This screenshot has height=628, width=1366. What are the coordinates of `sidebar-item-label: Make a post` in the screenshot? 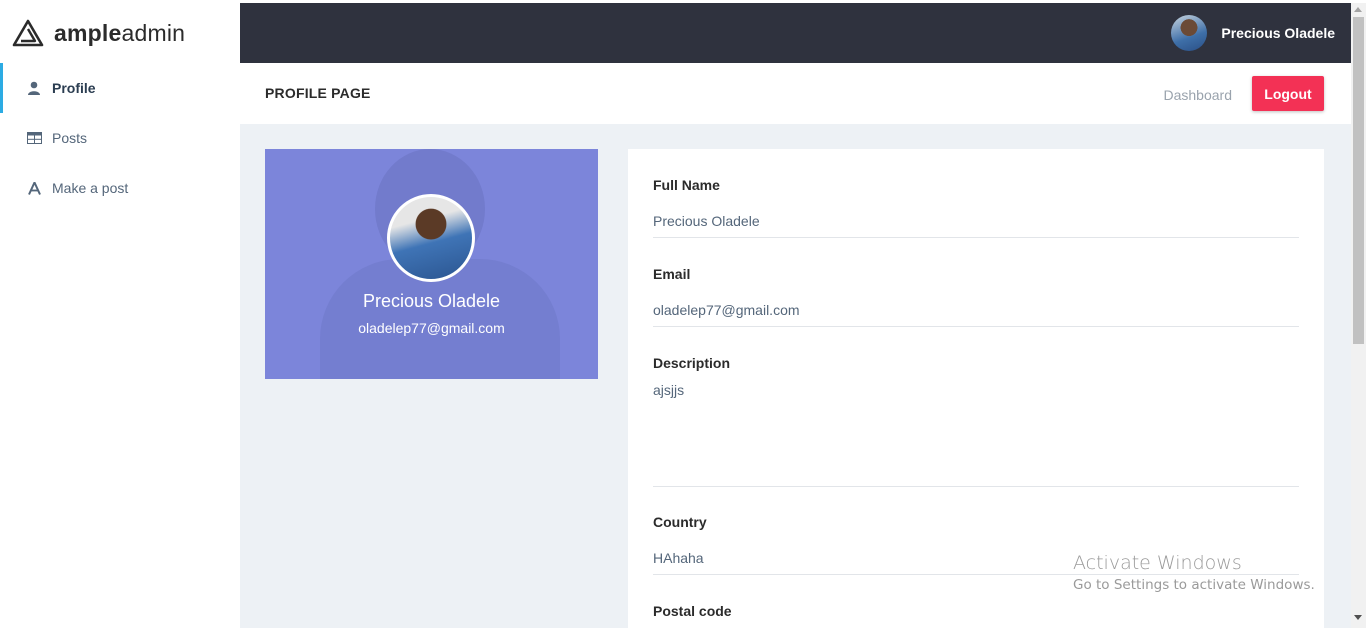 It's located at (90, 188).